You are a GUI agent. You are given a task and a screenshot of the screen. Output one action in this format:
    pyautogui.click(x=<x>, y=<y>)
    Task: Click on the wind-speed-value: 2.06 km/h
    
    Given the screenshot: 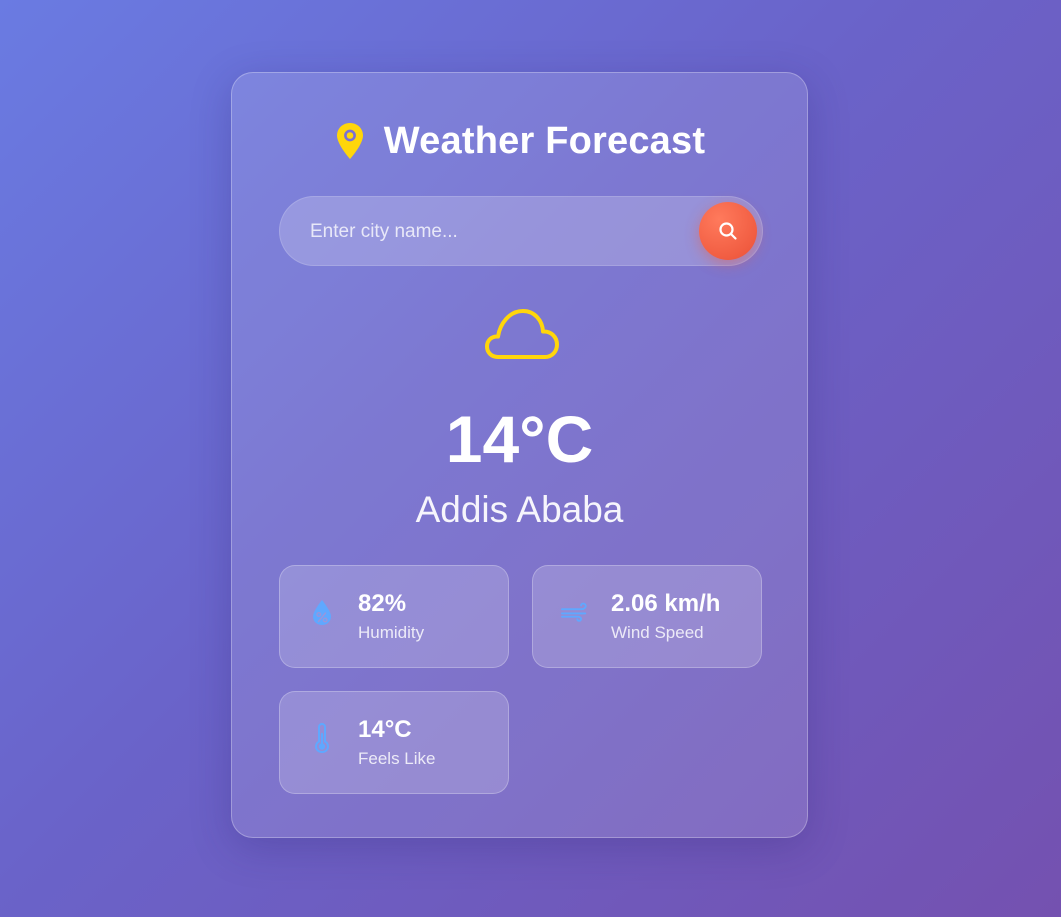 What is the action you would take?
    pyautogui.click(x=666, y=603)
    